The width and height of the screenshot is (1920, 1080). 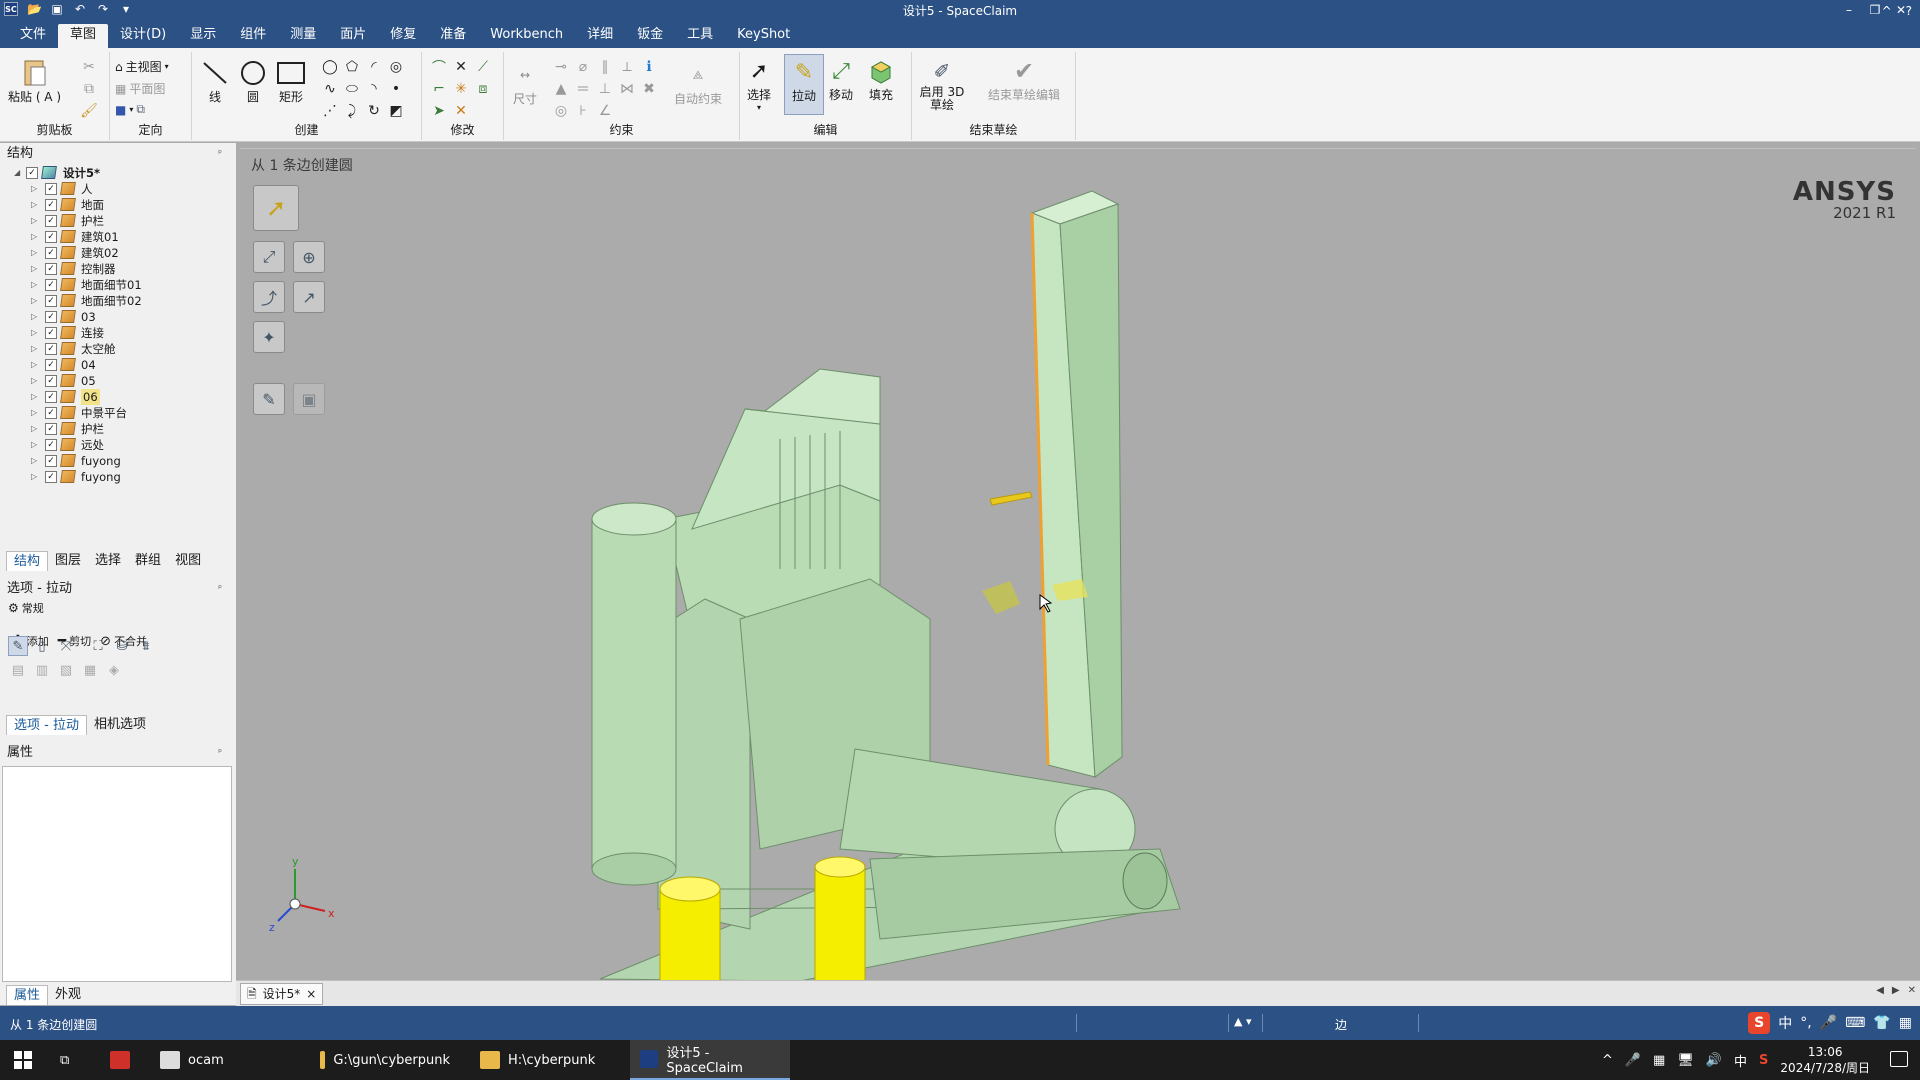 I want to click on panel-tab: 外观, so click(x=68, y=995).